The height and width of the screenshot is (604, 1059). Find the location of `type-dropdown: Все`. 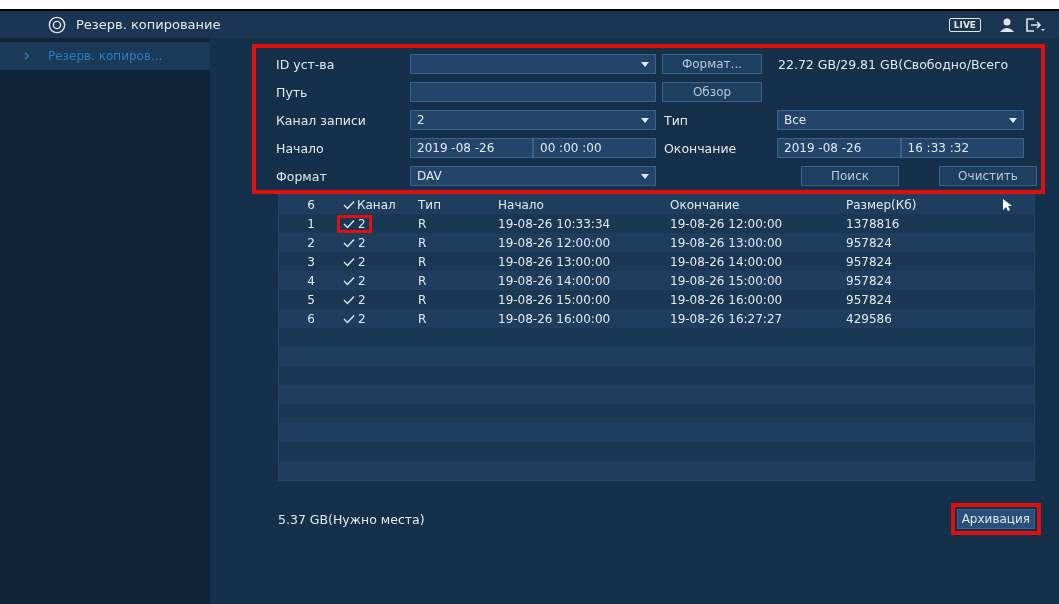

type-dropdown: Все is located at coordinates (900, 120).